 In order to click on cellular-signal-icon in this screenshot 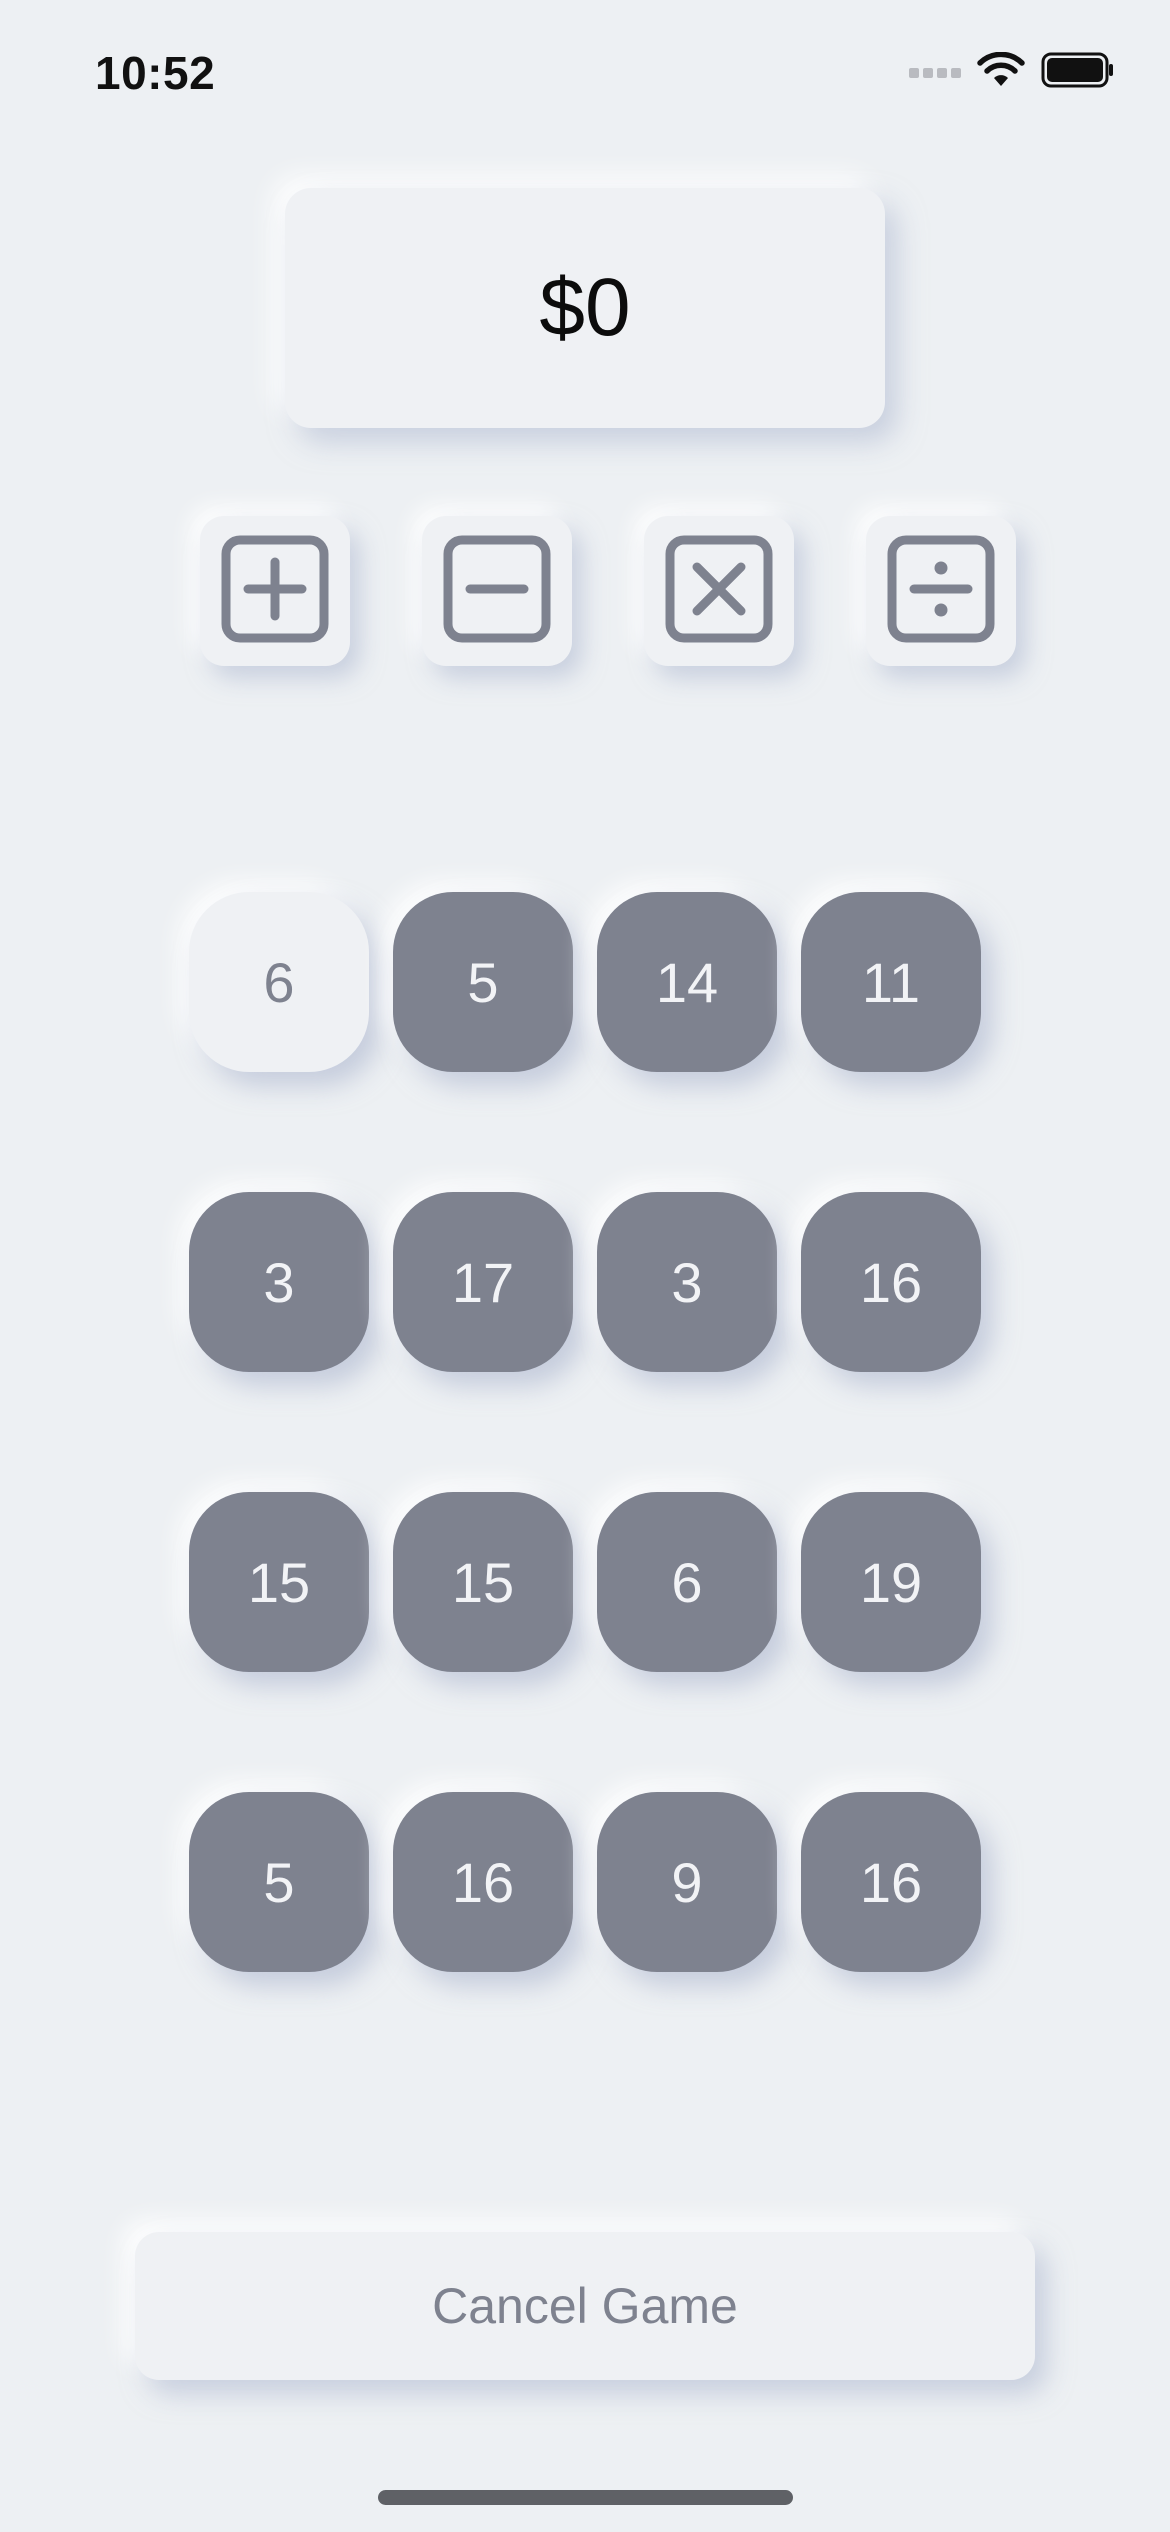, I will do `click(935, 72)`.